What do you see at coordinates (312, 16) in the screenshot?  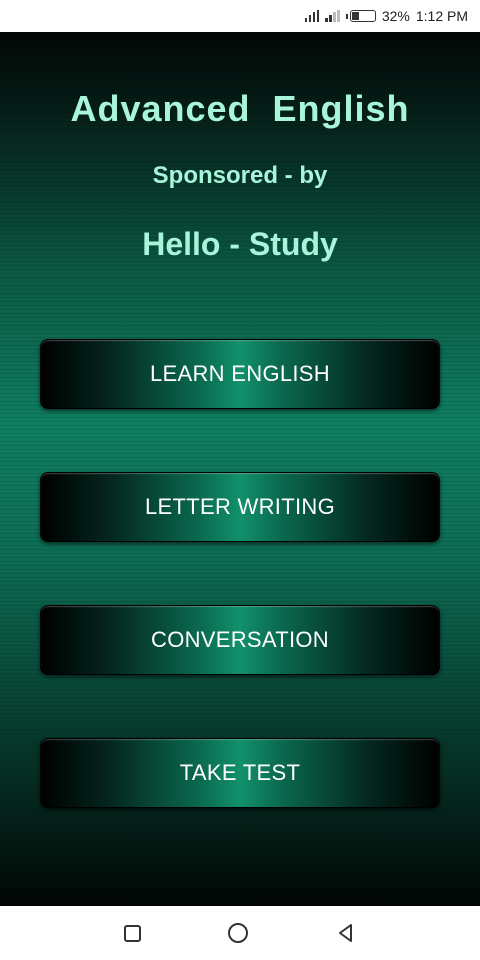 I see `signal-strength-icon` at bounding box center [312, 16].